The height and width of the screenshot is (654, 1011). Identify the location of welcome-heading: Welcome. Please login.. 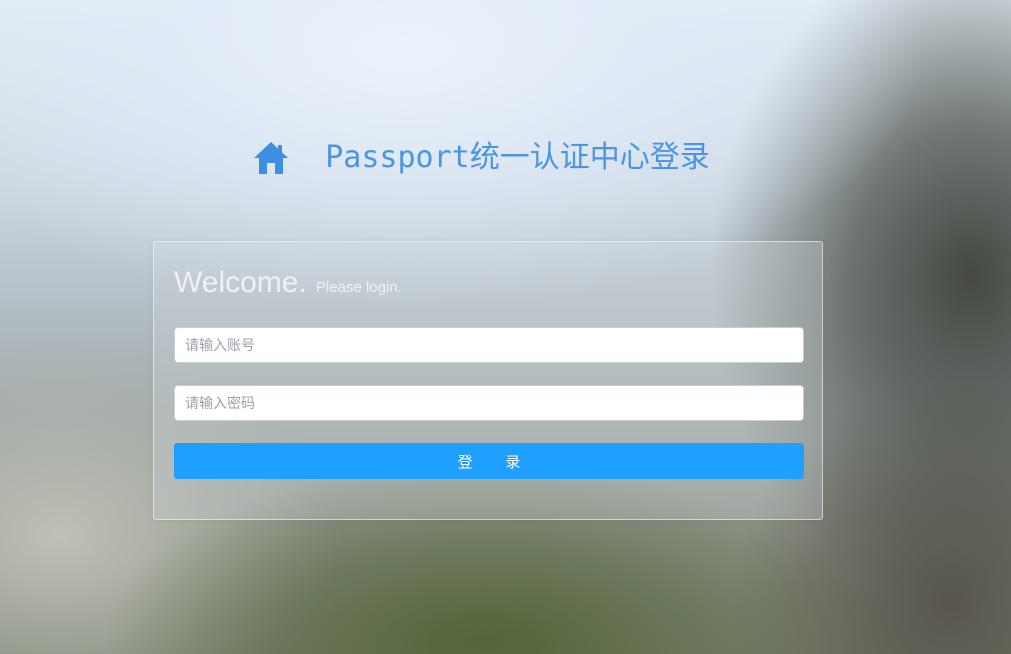
(288, 283).